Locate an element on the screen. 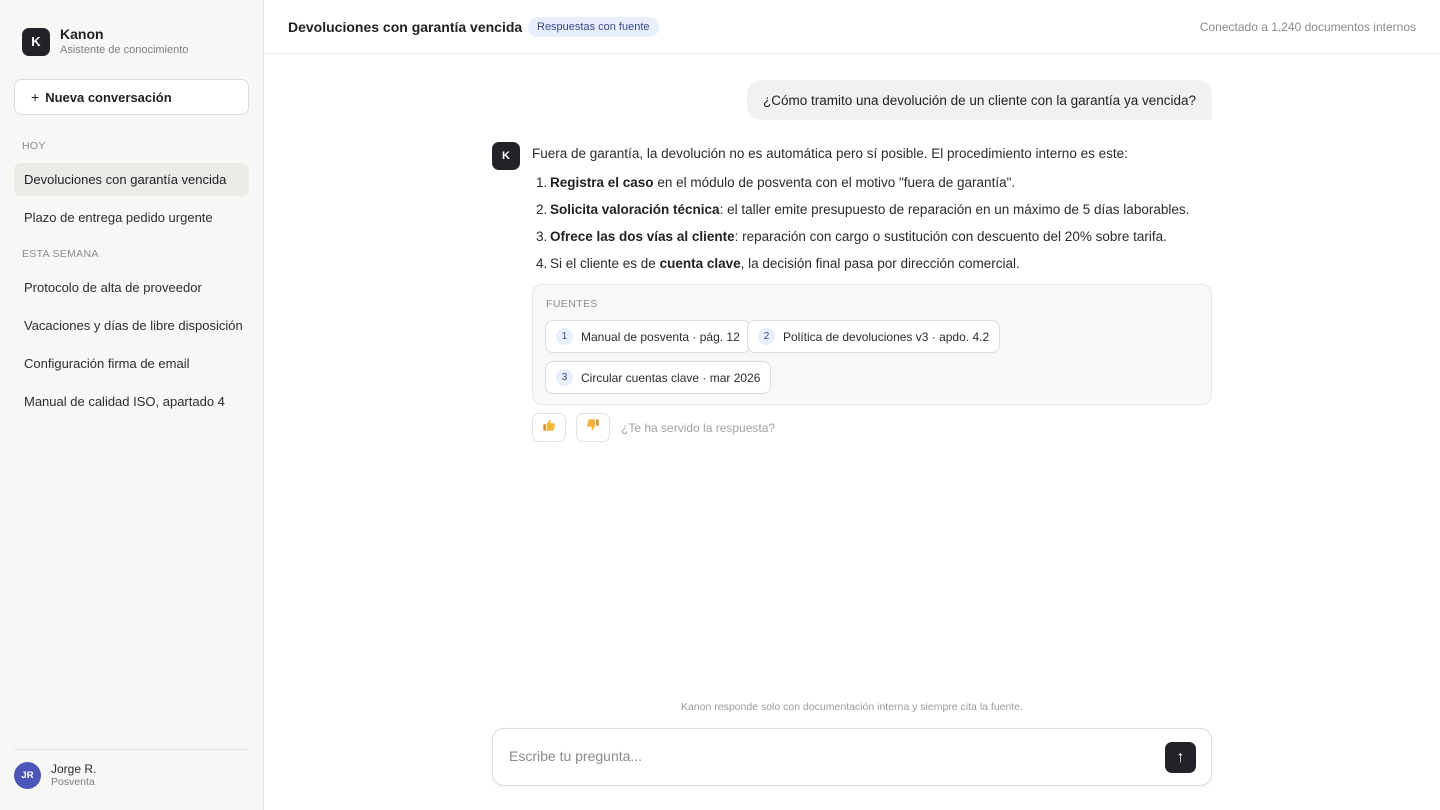  thumbs-down-button is located at coordinates (593, 427).